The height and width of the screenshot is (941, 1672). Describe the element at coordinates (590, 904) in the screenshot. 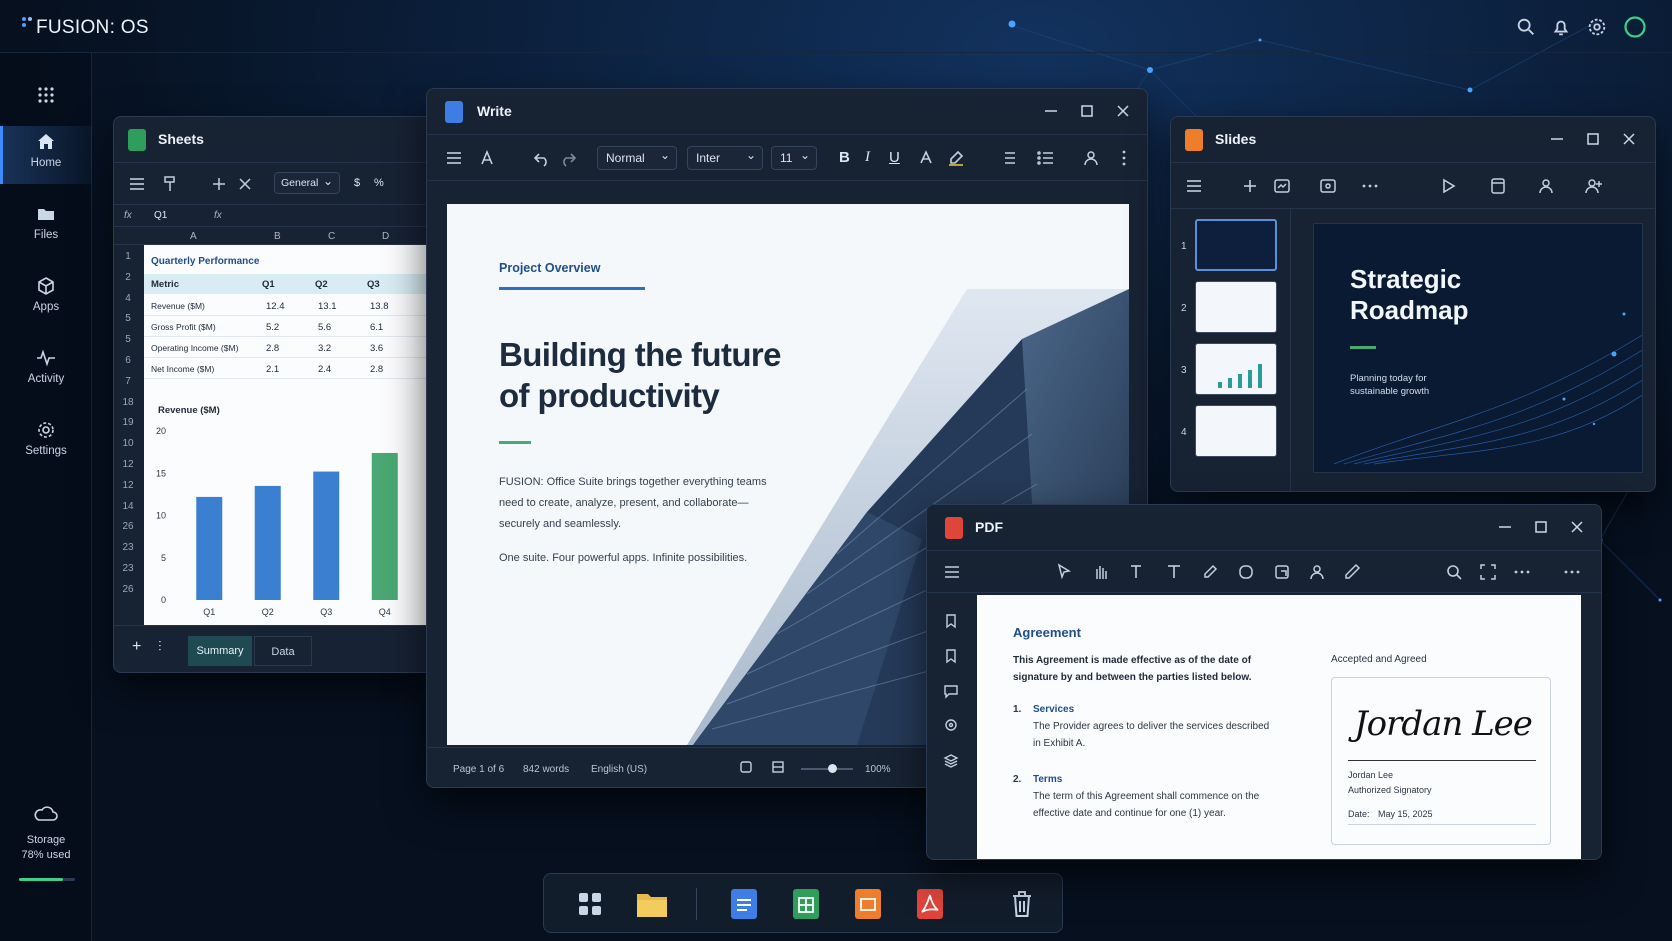

I see `apps-grid-icon` at that location.